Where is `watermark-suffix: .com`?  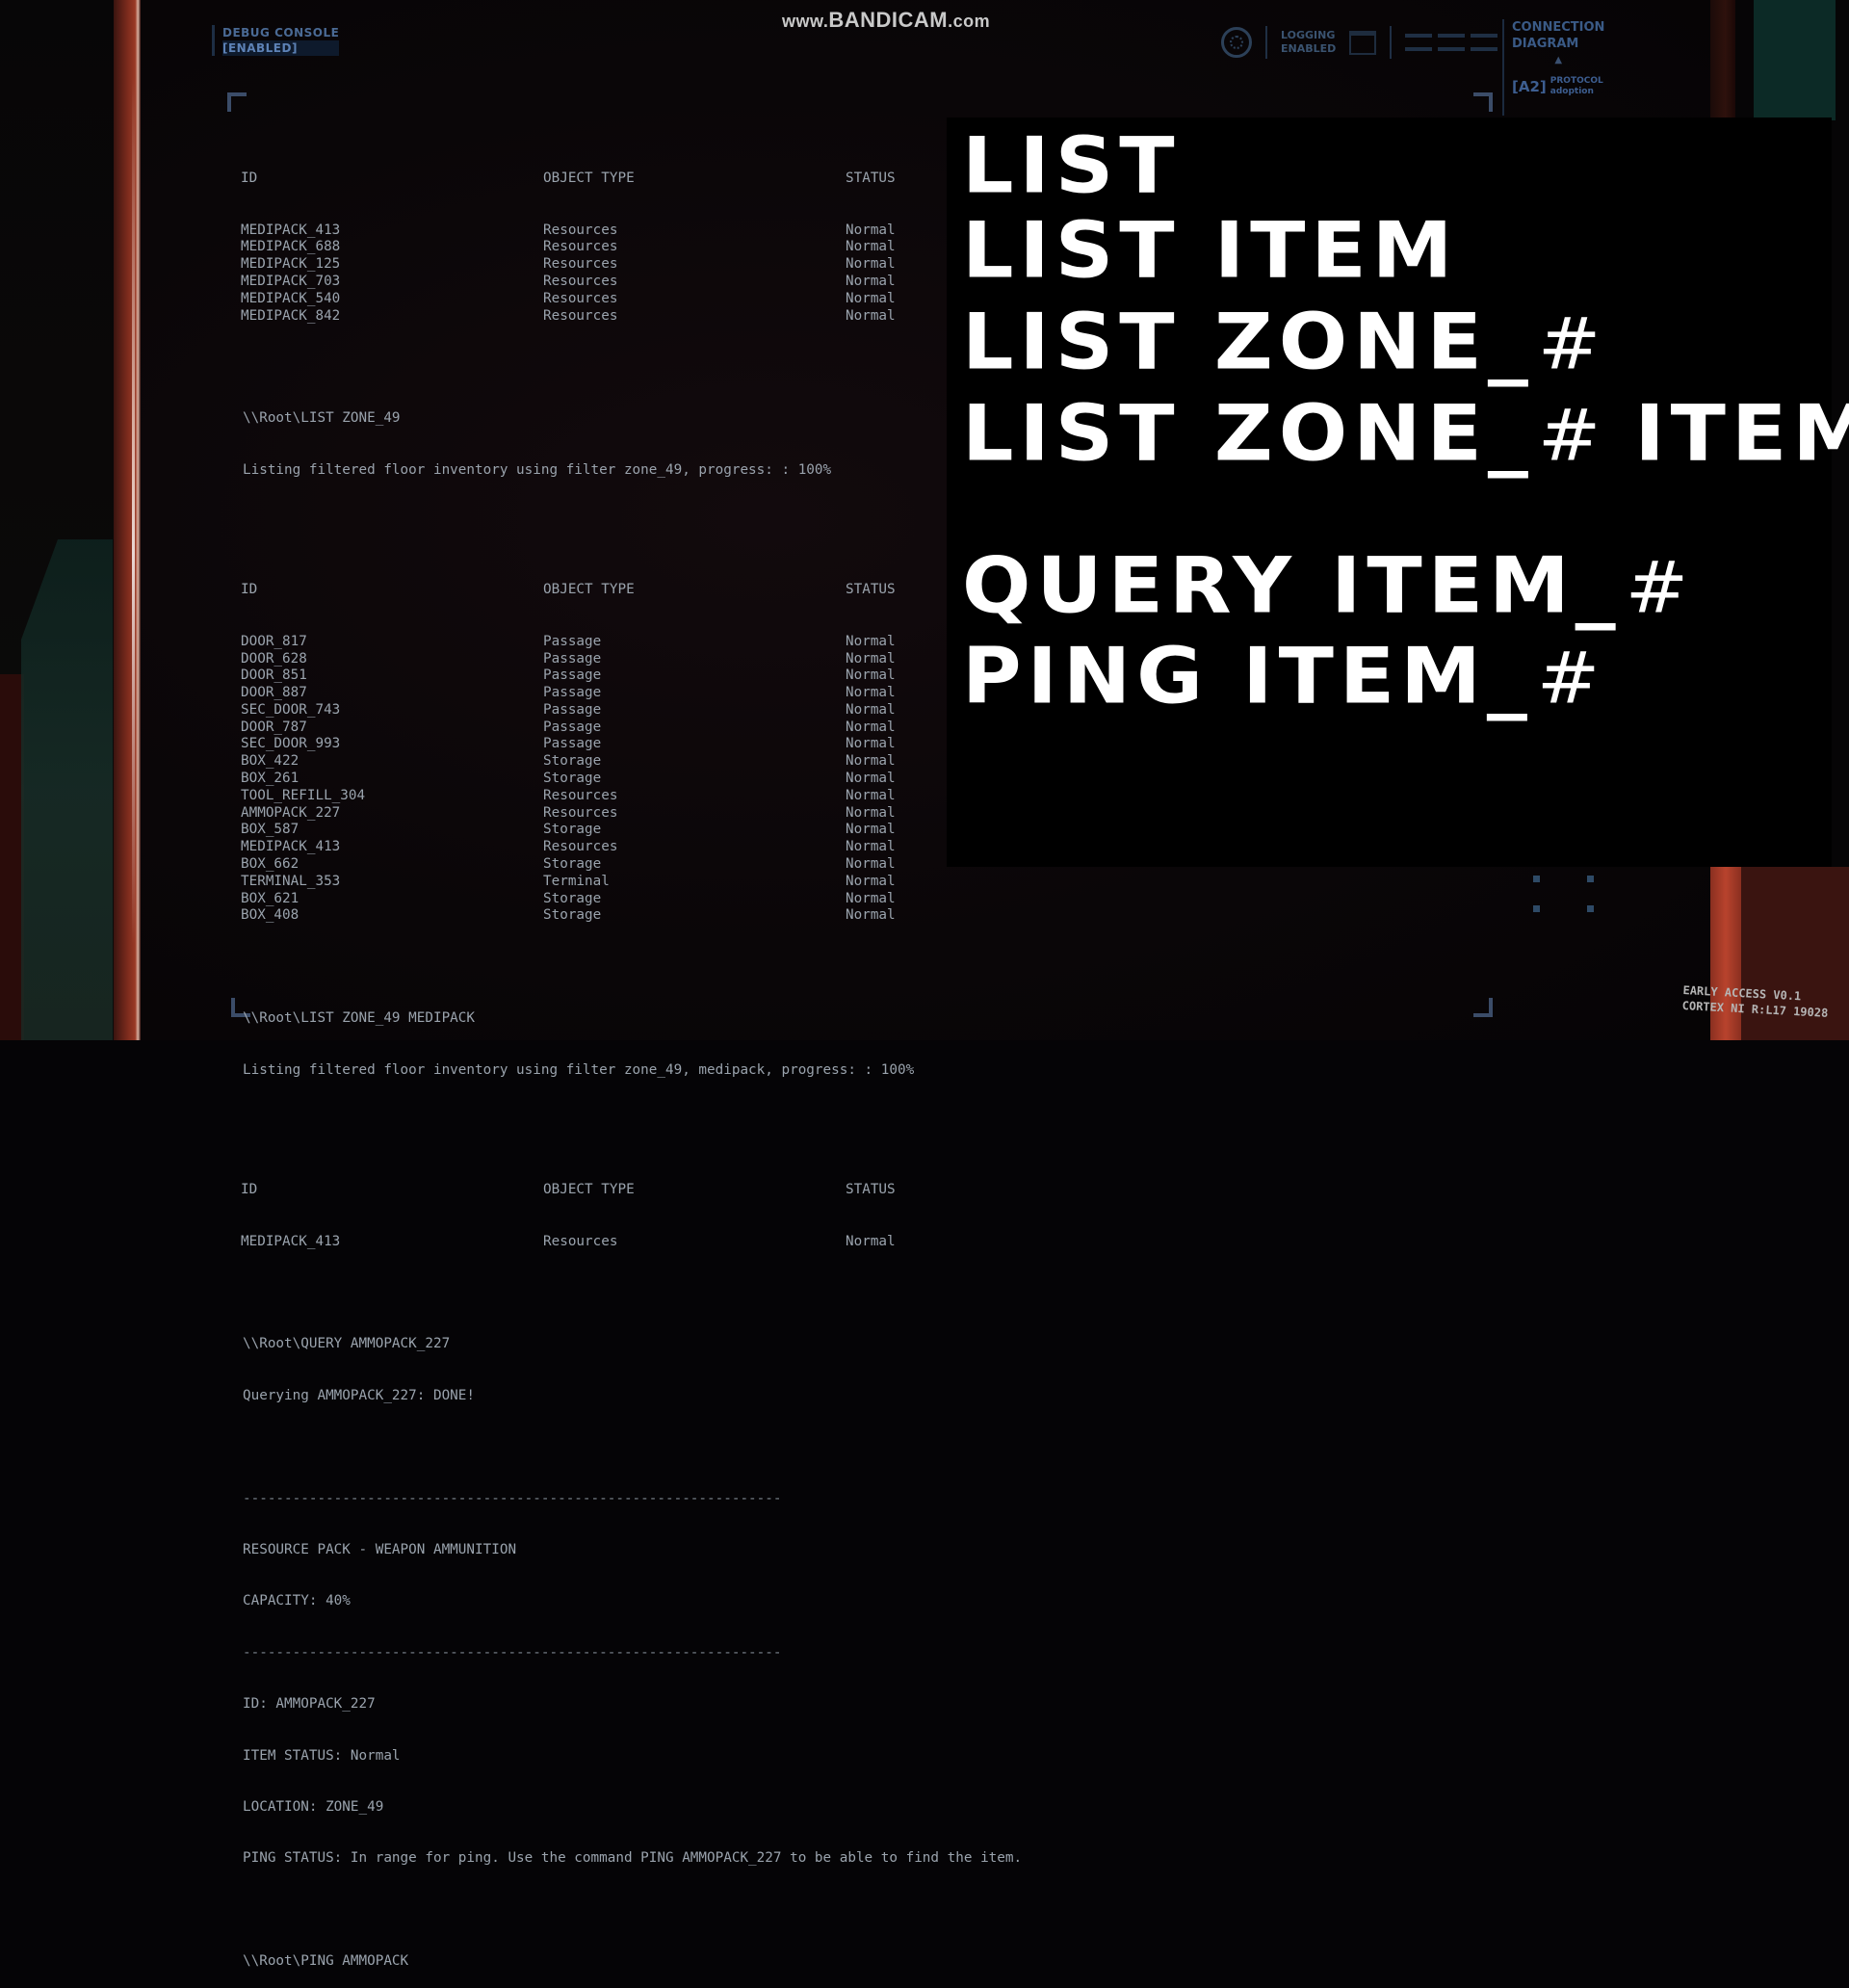 watermark-suffix: .com is located at coordinates (969, 21).